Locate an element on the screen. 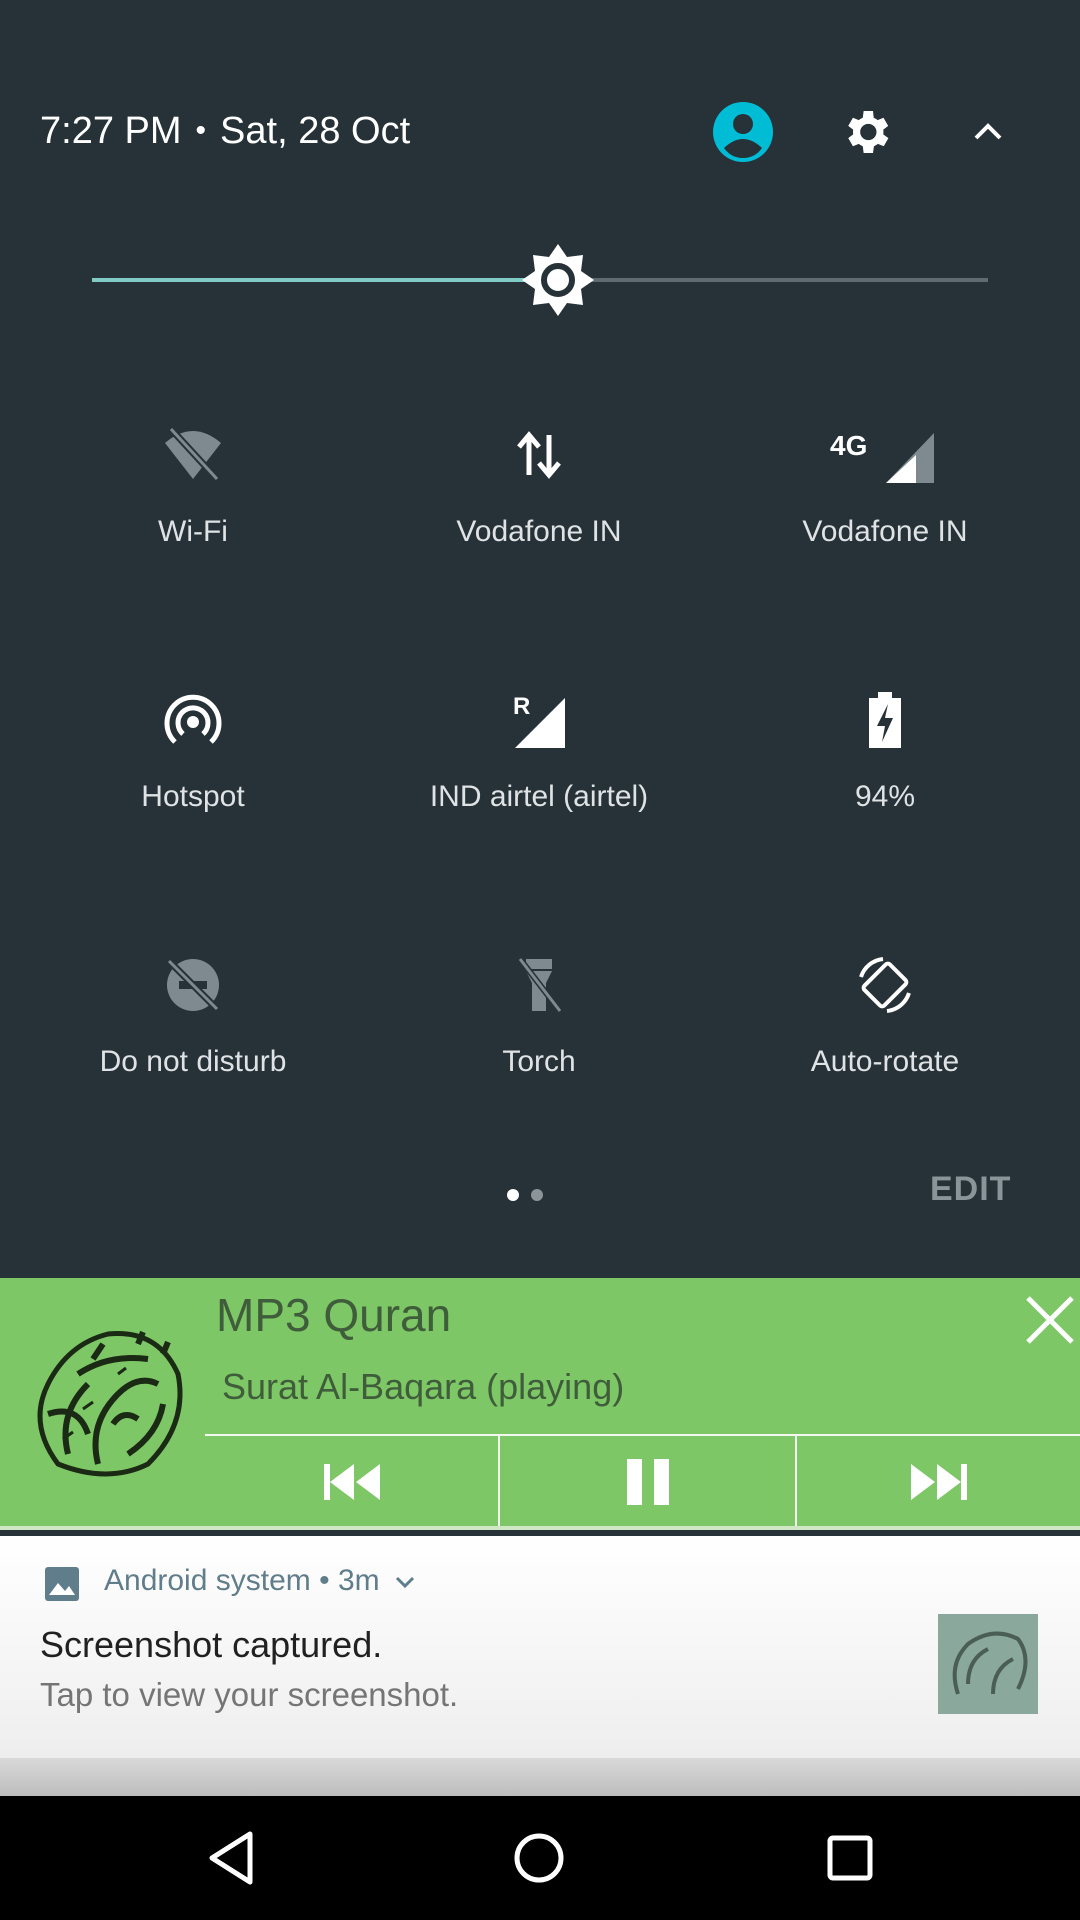 The width and height of the screenshot is (1080, 1920). recents-icon is located at coordinates (850, 1858).